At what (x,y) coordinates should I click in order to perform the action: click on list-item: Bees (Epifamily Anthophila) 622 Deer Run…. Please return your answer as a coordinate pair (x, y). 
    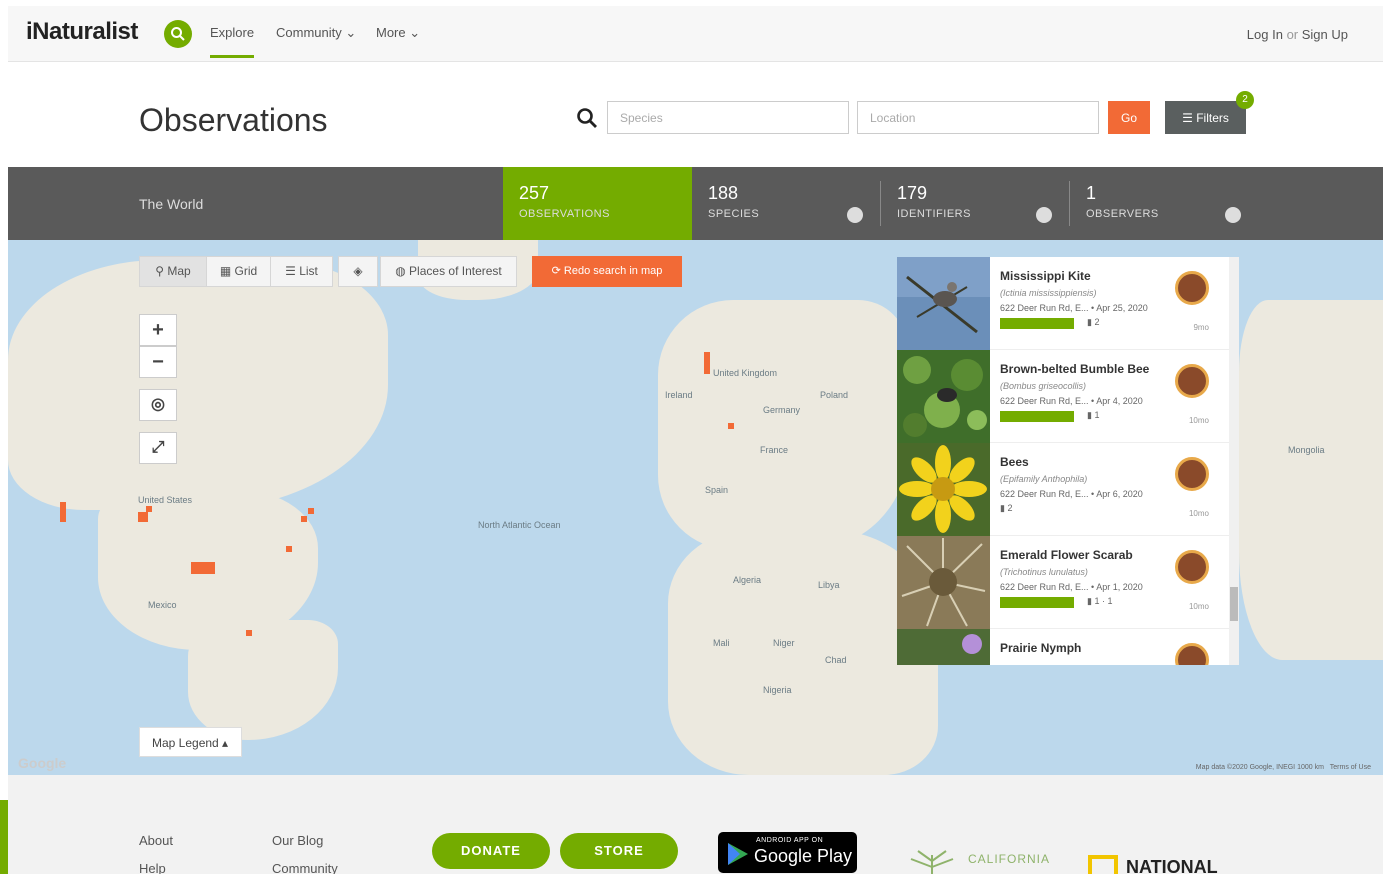
    Looking at the image, I should click on (1068, 489).